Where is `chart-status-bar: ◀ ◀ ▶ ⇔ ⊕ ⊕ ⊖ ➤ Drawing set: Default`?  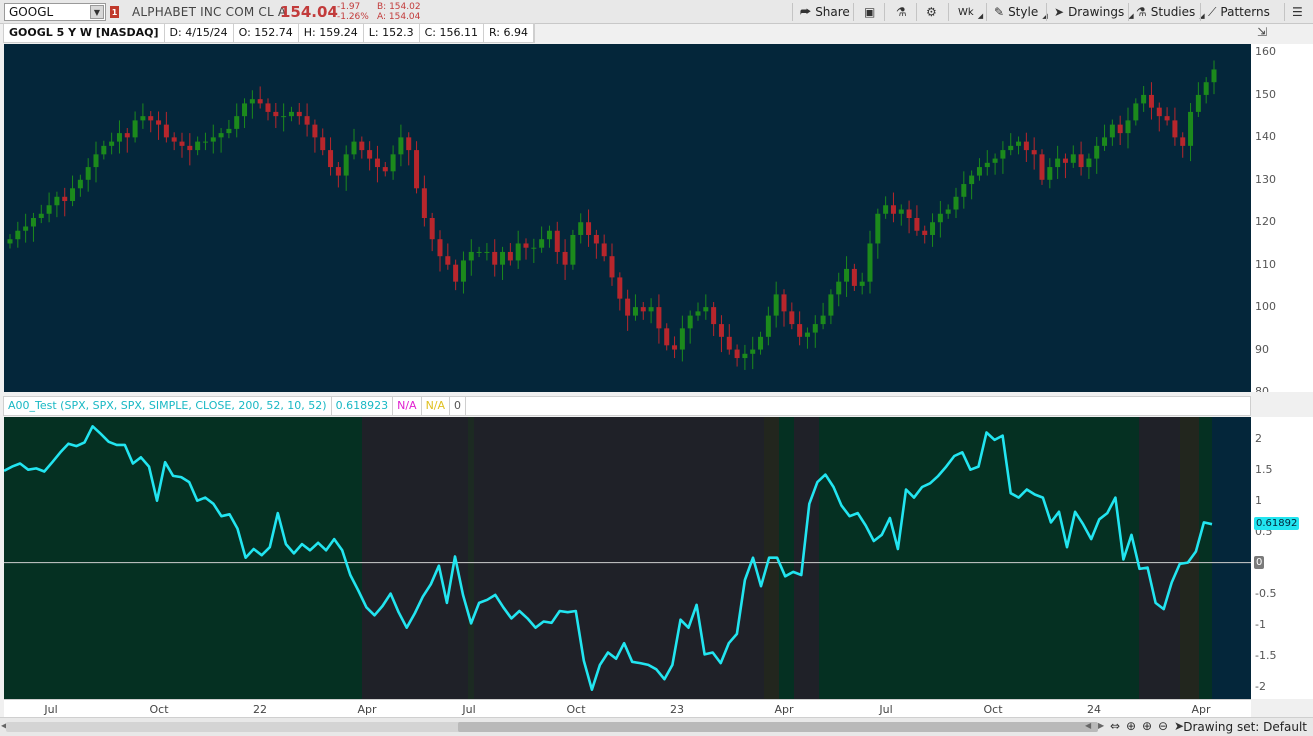 chart-status-bar: ◀ ◀ ▶ ⇔ ⊕ ⊕ ⊖ ➤ Drawing set: Default is located at coordinates (656, 726).